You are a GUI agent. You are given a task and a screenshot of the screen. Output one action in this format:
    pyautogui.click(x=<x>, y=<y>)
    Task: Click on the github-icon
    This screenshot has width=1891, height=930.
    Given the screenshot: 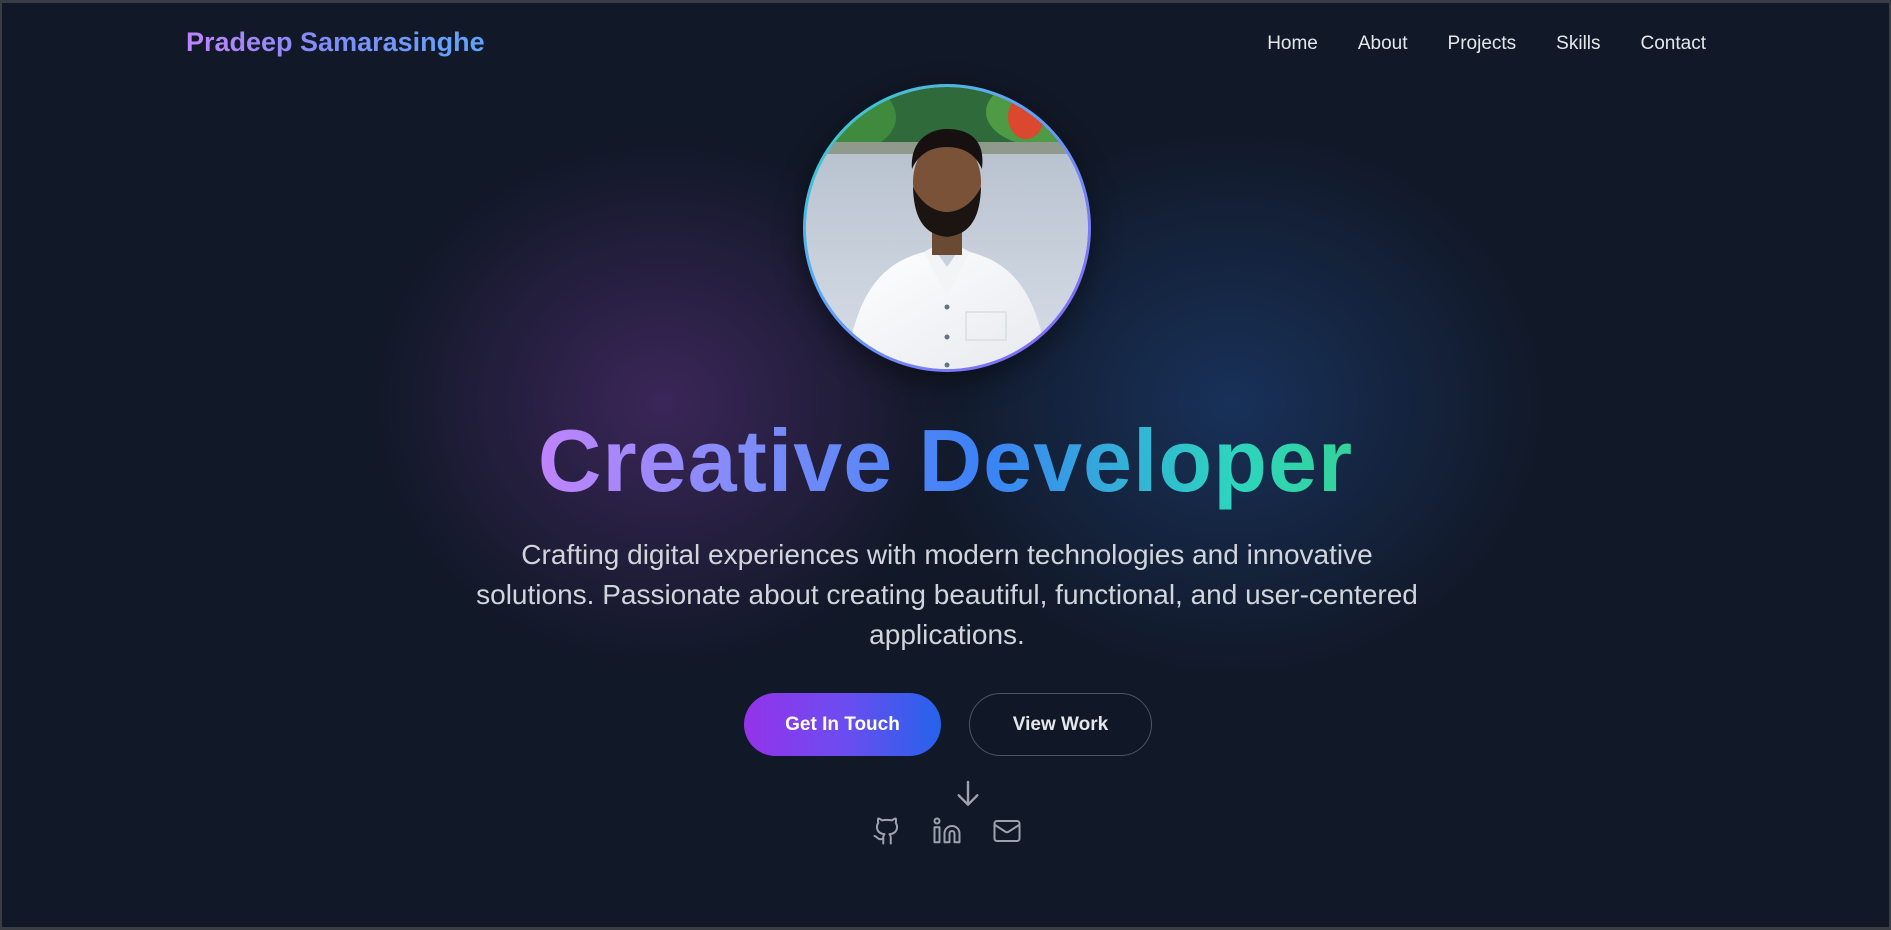 What is the action you would take?
    pyautogui.click(x=887, y=831)
    